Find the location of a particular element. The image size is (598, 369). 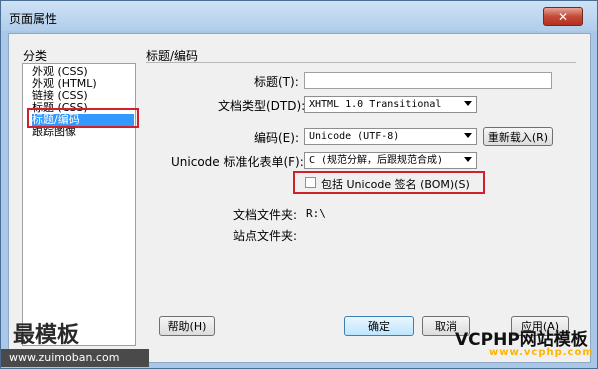

watermark-left-url: www.zuimoban.com is located at coordinates (75, 358).